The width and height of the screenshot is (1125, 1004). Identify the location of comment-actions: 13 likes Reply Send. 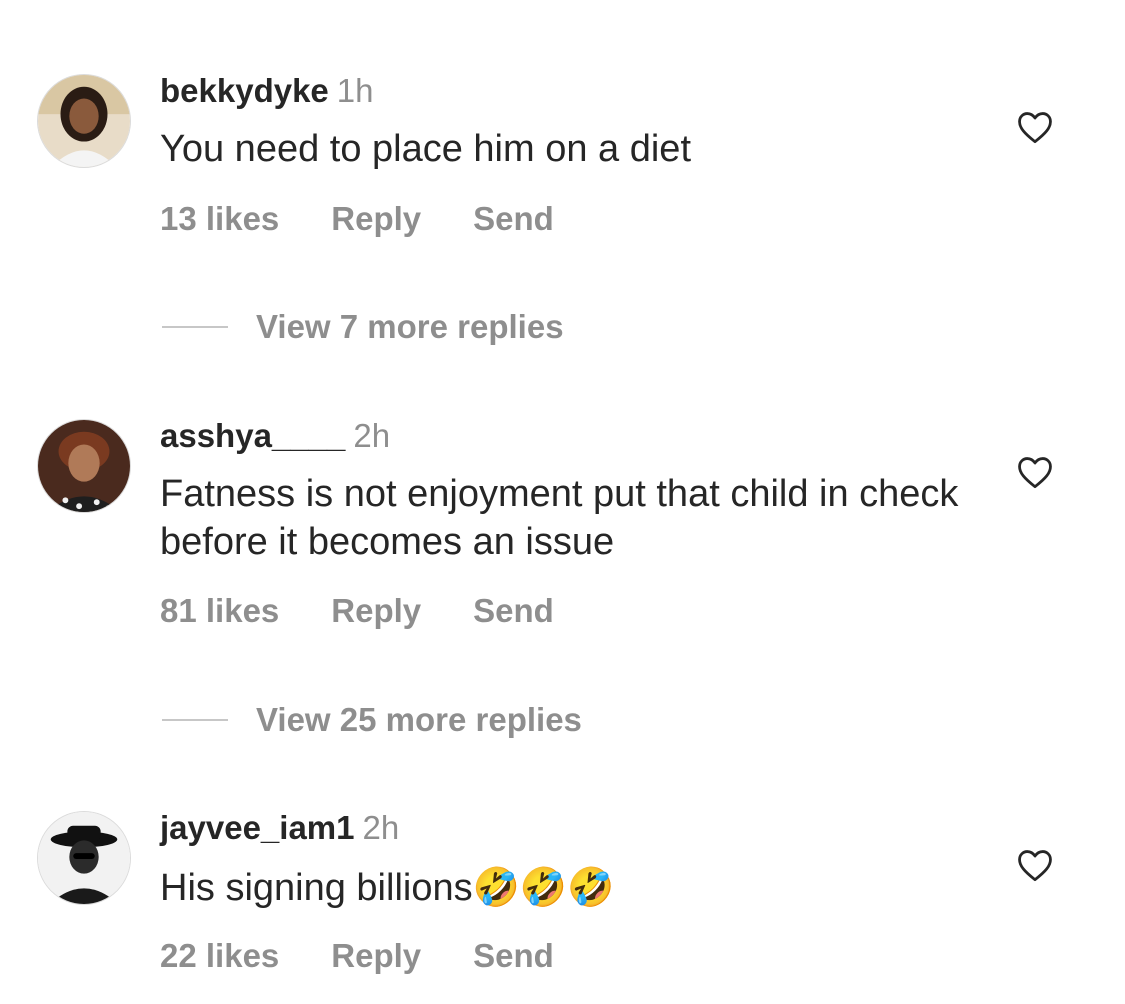
(357, 219).